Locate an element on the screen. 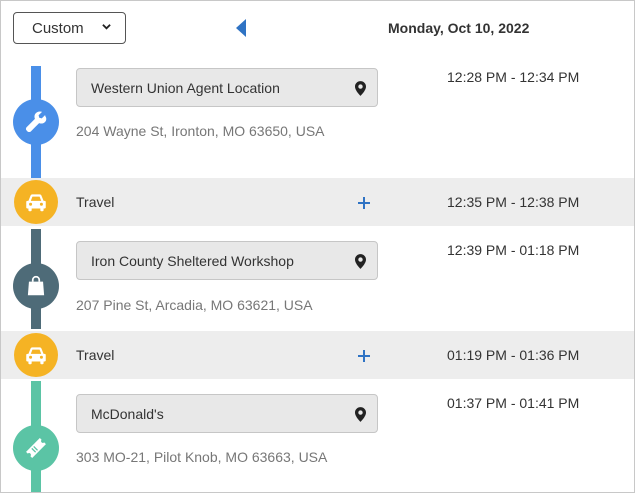 This screenshot has height=493, width=635. stop-node-service is located at coordinates (36, 122).